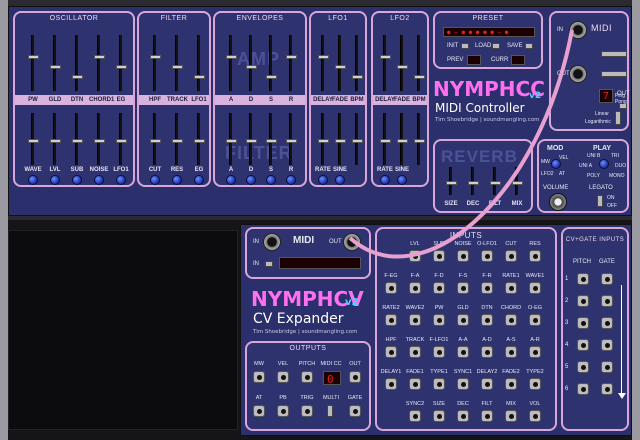  I want to click on cv-midi-in-port, so click(272, 242).